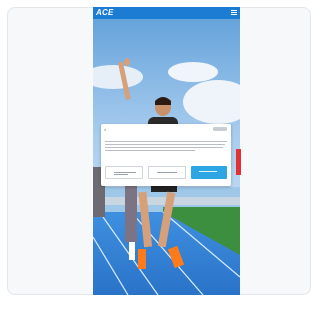  I want to click on cookie-settings-button, so click(124, 172).